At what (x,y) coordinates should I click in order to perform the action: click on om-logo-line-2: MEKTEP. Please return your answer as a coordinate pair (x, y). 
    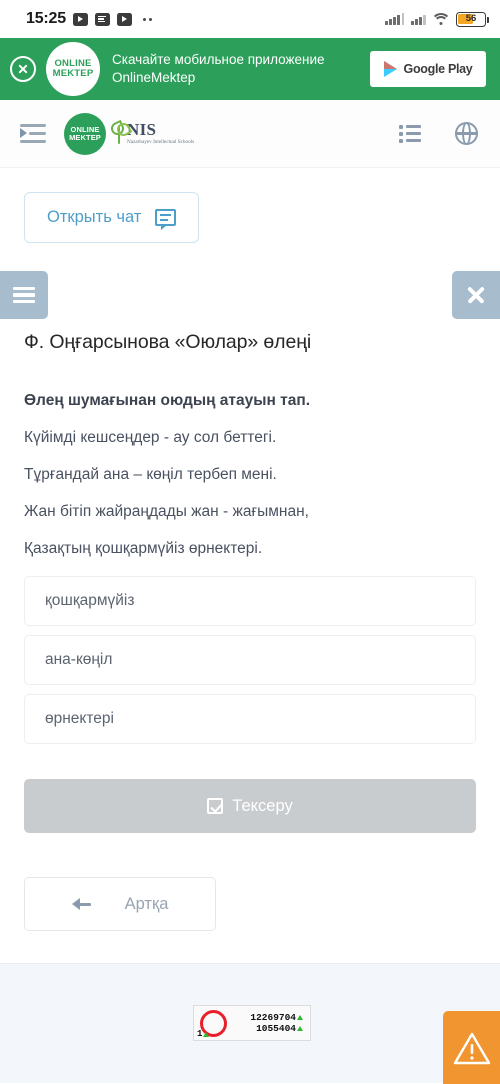
    Looking at the image, I should click on (85, 137).